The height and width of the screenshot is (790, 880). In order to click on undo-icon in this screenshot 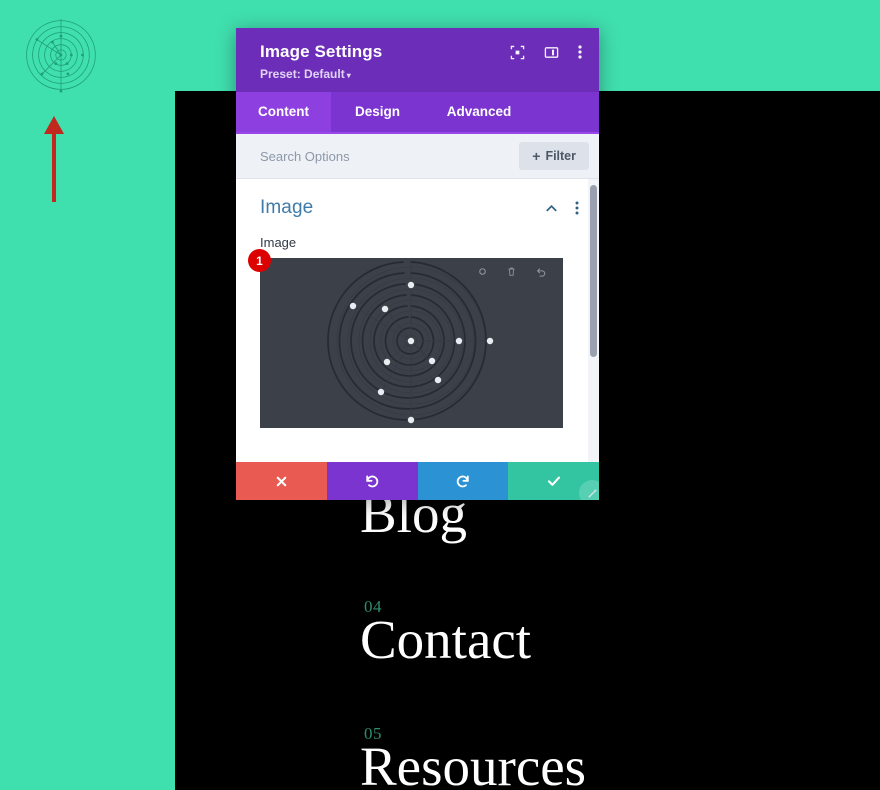, I will do `click(541, 272)`.